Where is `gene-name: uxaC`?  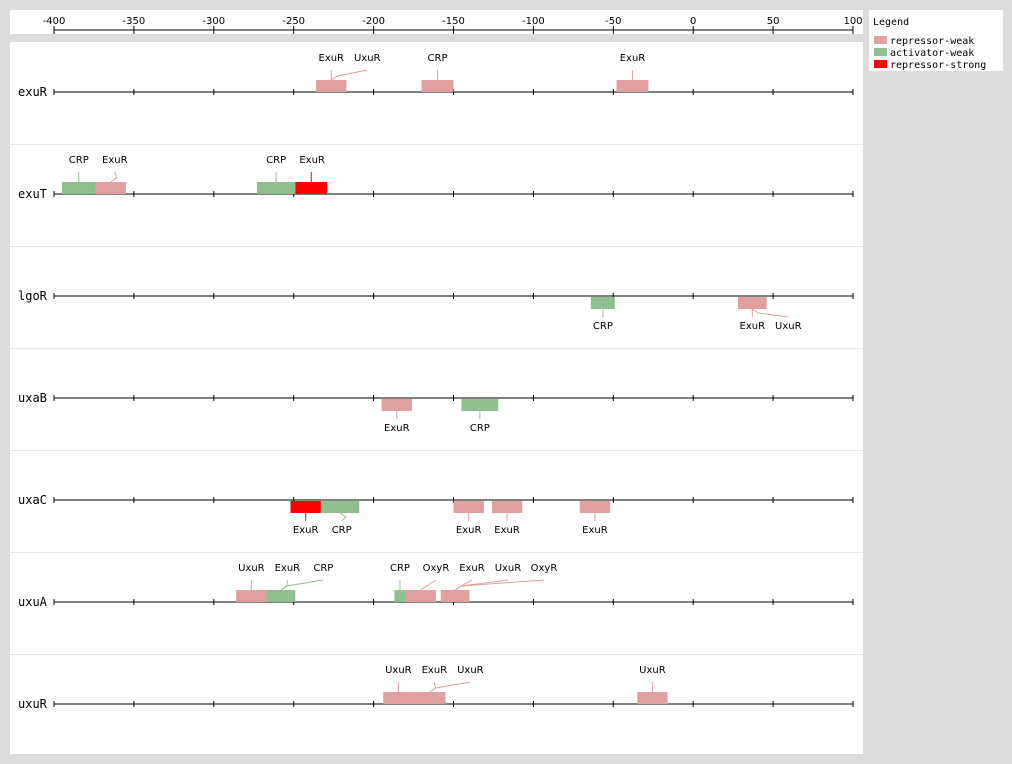 gene-name: uxaC is located at coordinates (32, 500).